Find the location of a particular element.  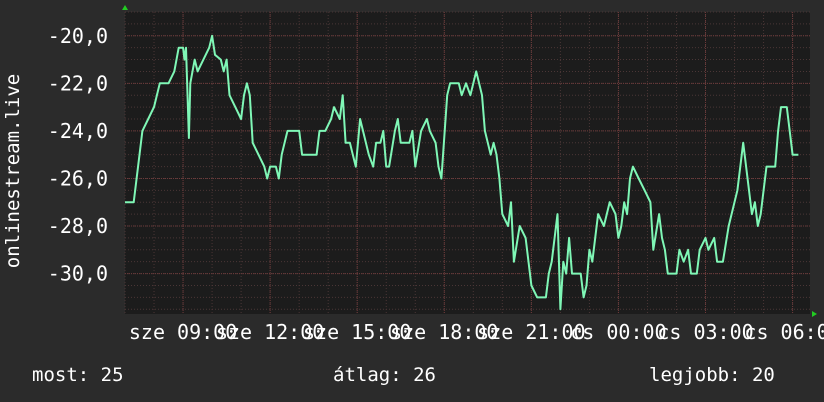

y-tick-label: -30,0 is located at coordinates (78, 274).